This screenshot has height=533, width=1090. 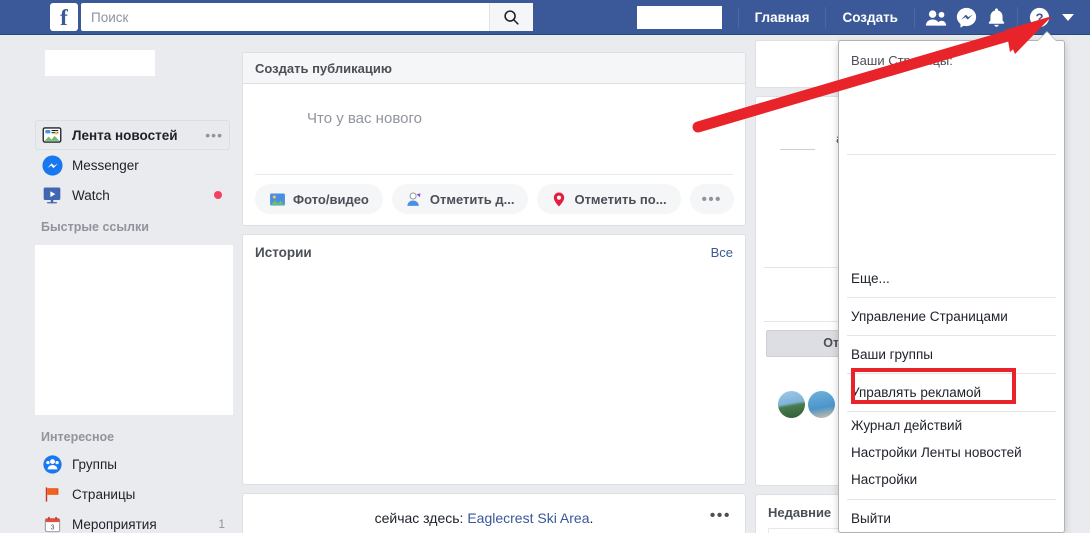 What do you see at coordinates (285, 17) in the screenshot?
I see `search-input` at bounding box center [285, 17].